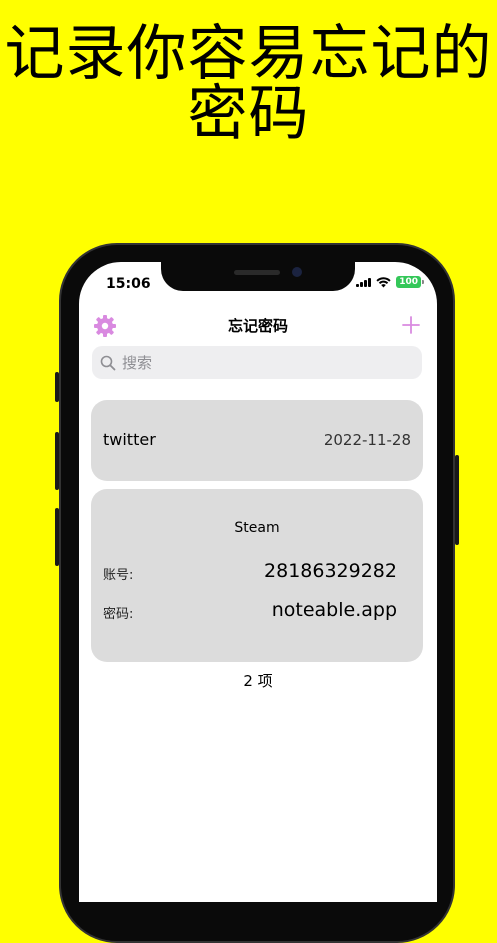 The image size is (497, 943). What do you see at coordinates (334, 610) in the screenshot?
I see `password-value: noteable.app` at bounding box center [334, 610].